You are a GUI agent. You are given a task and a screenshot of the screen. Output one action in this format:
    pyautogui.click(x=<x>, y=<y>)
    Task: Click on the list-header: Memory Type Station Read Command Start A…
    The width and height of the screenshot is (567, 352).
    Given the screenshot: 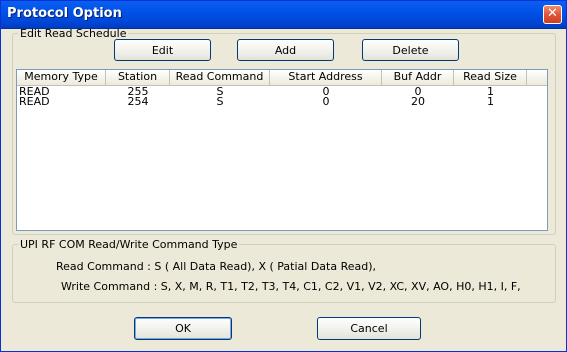 What is the action you would take?
    pyautogui.click(x=282, y=78)
    